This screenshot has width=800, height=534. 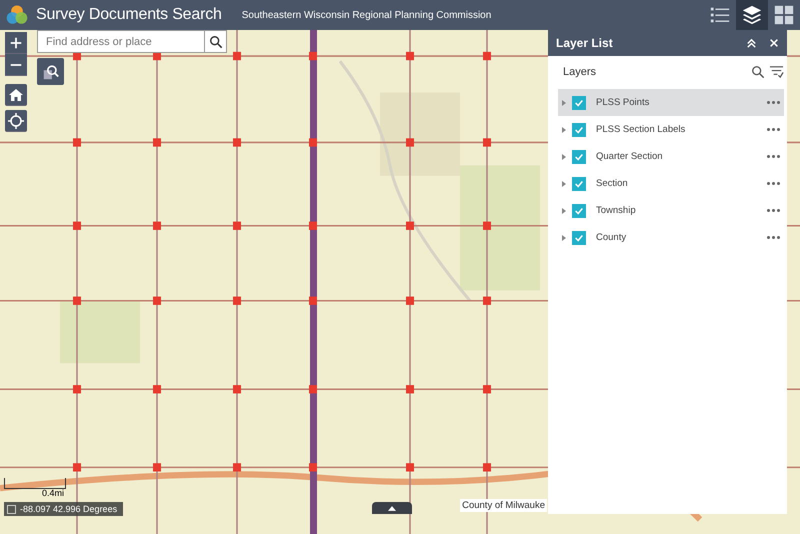 What do you see at coordinates (392, 508) in the screenshot?
I see `caret-icon` at bounding box center [392, 508].